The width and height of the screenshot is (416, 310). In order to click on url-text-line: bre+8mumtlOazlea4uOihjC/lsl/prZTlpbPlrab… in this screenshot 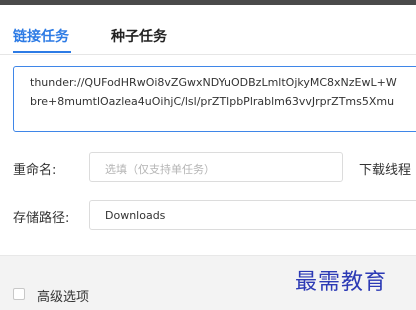, I will do `click(212, 101)`.